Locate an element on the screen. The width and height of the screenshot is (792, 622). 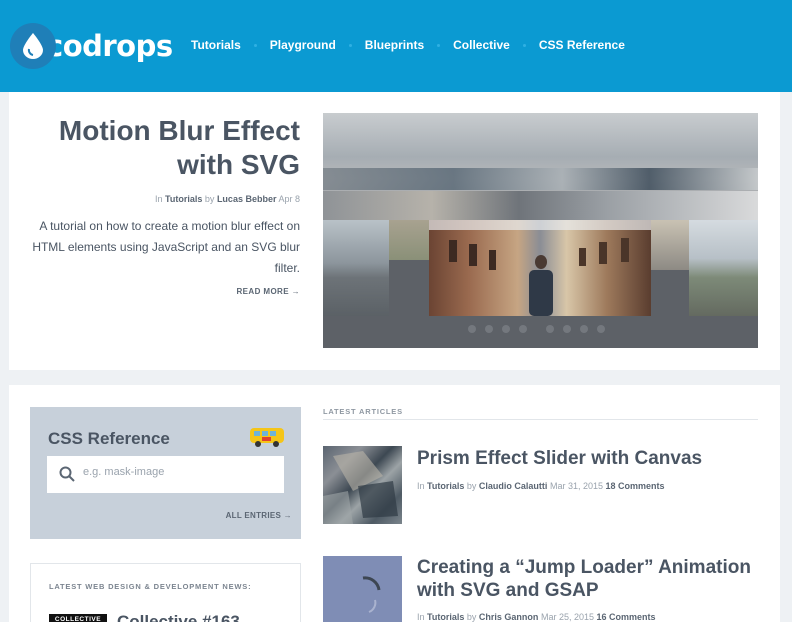
codrops-logo: codrops is located at coordinates (91, 46).